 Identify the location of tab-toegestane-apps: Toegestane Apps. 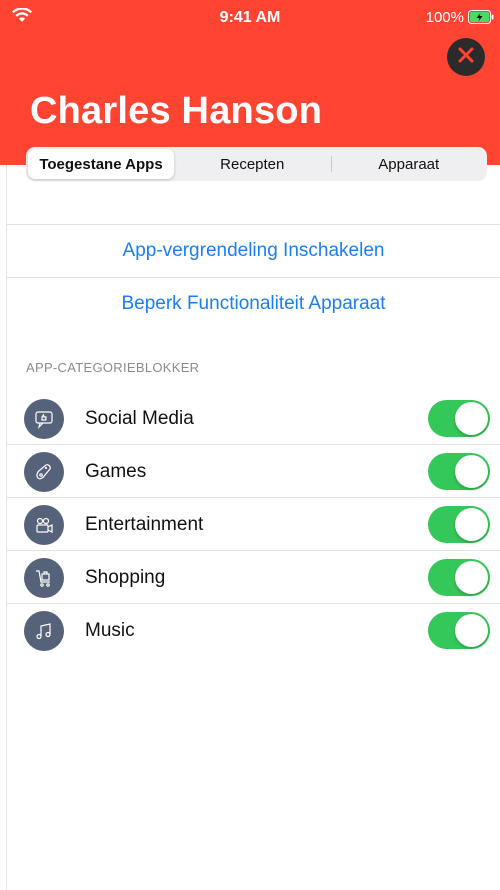
(101, 164).